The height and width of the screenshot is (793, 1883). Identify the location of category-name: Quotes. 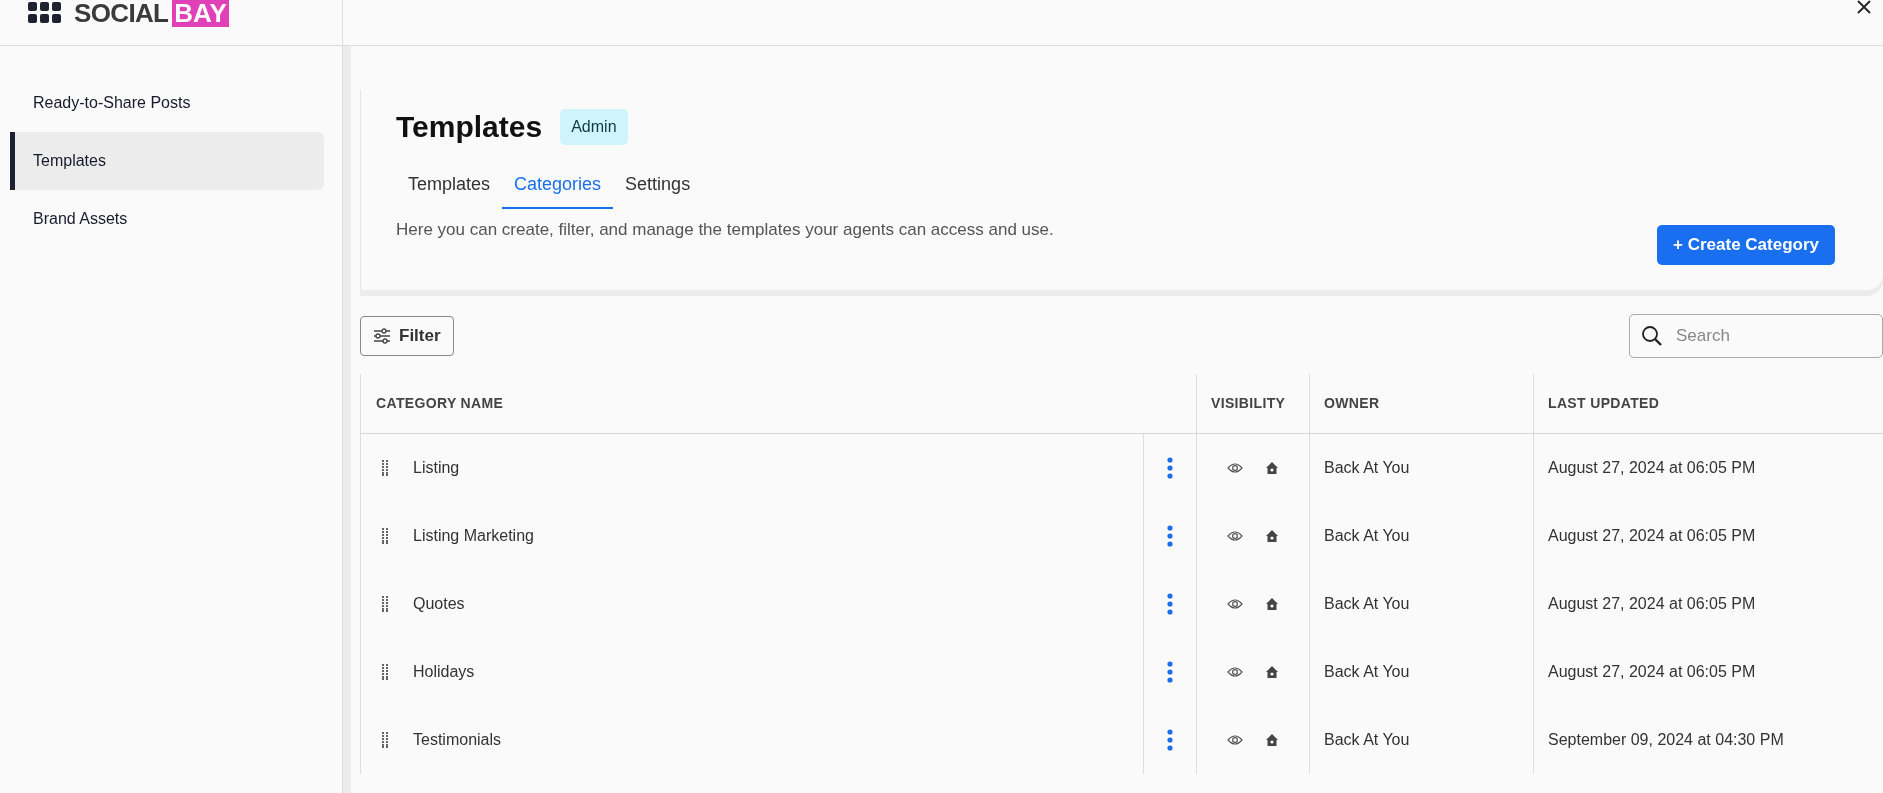
(439, 604).